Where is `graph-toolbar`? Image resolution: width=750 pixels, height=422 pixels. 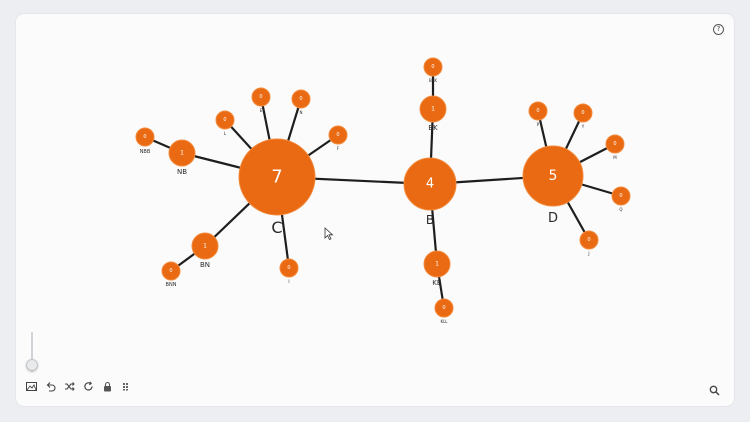 graph-toolbar is located at coordinates (79, 386).